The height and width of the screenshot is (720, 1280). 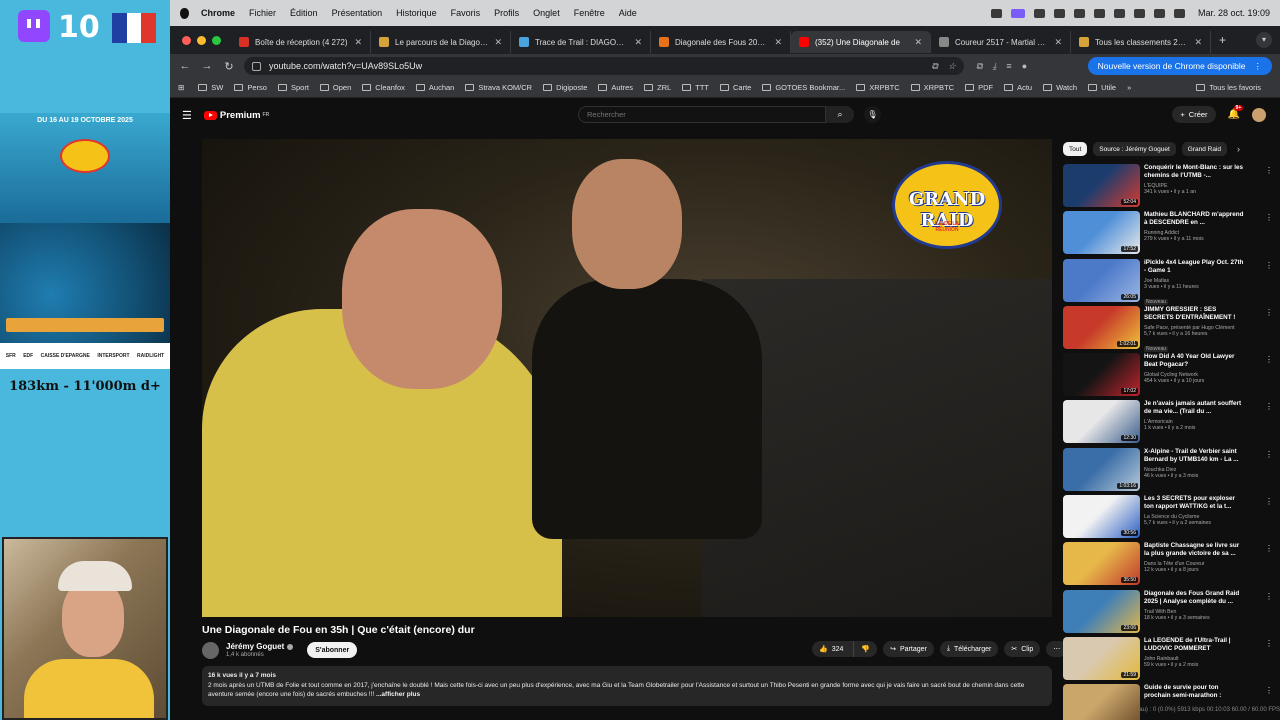 I want to click on share-button: ↪ Partager, so click(x=908, y=649).